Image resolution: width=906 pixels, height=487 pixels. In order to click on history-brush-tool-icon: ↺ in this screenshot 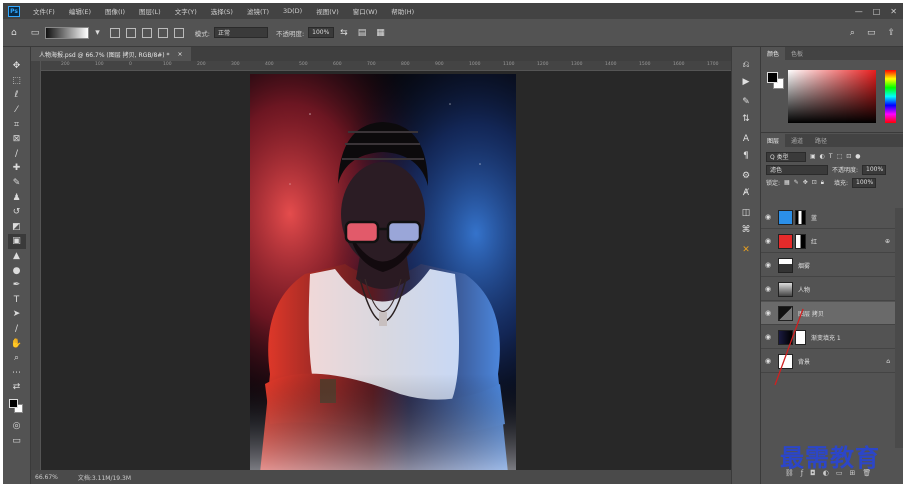, I will do `click(17, 212)`.